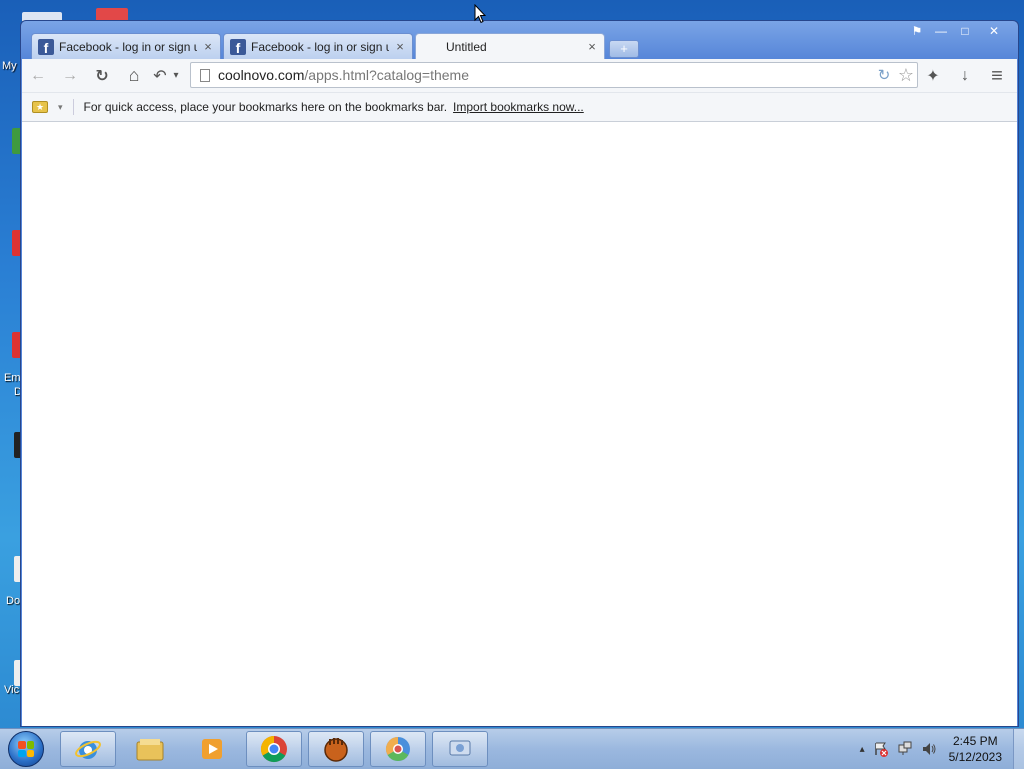  I want to click on system-tray: ▴ 2:45 PM 5/12/2023, so click(931, 749).